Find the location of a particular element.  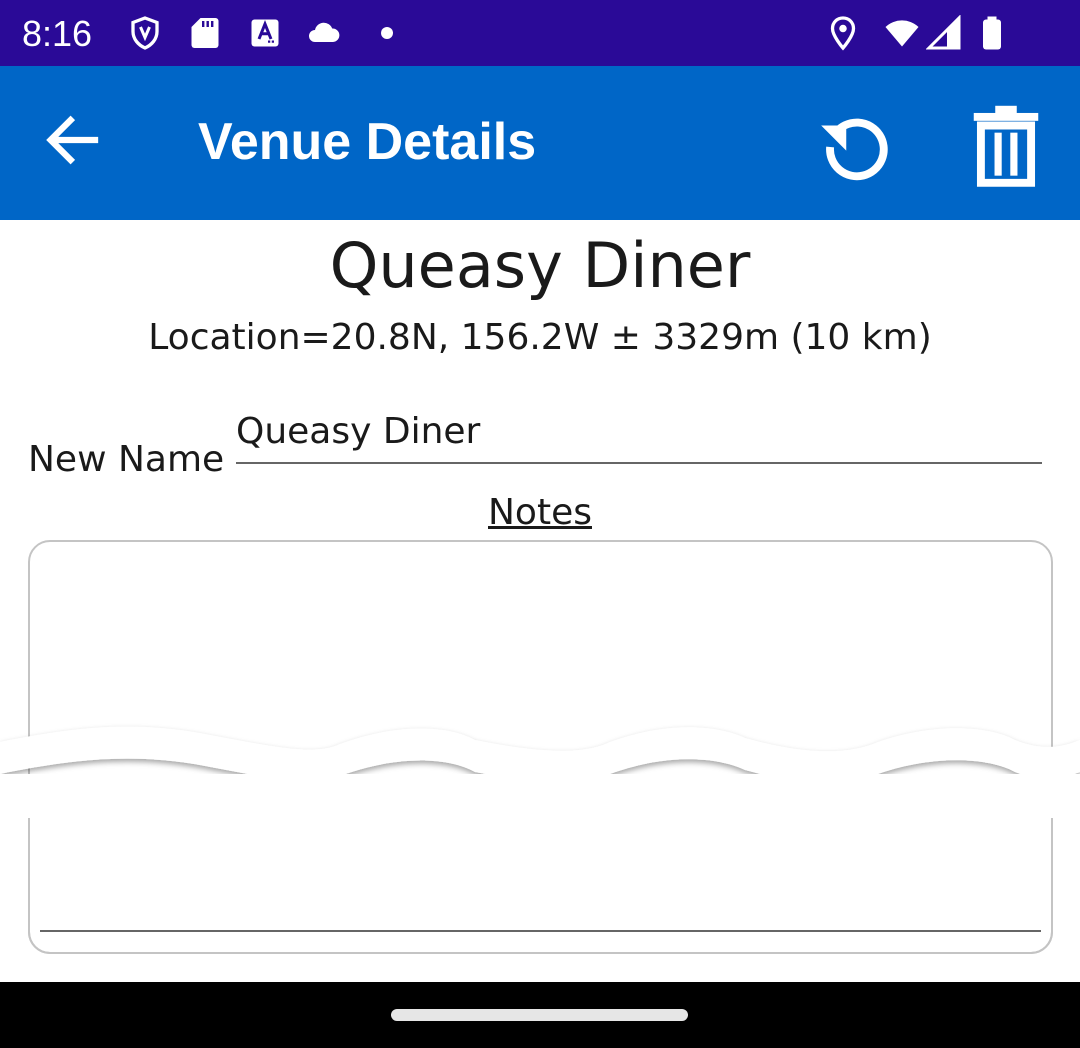

venue-name-heading: Queasy Diner is located at coordinates (540, 265).